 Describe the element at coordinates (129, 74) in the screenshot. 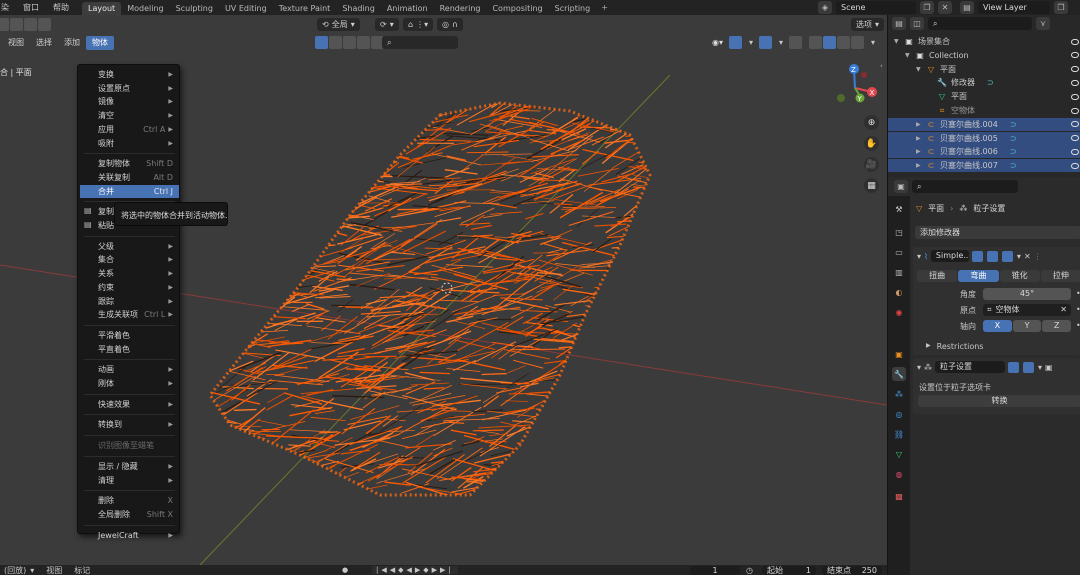

I see `object-menu-item: 变换 ▶` at that location.